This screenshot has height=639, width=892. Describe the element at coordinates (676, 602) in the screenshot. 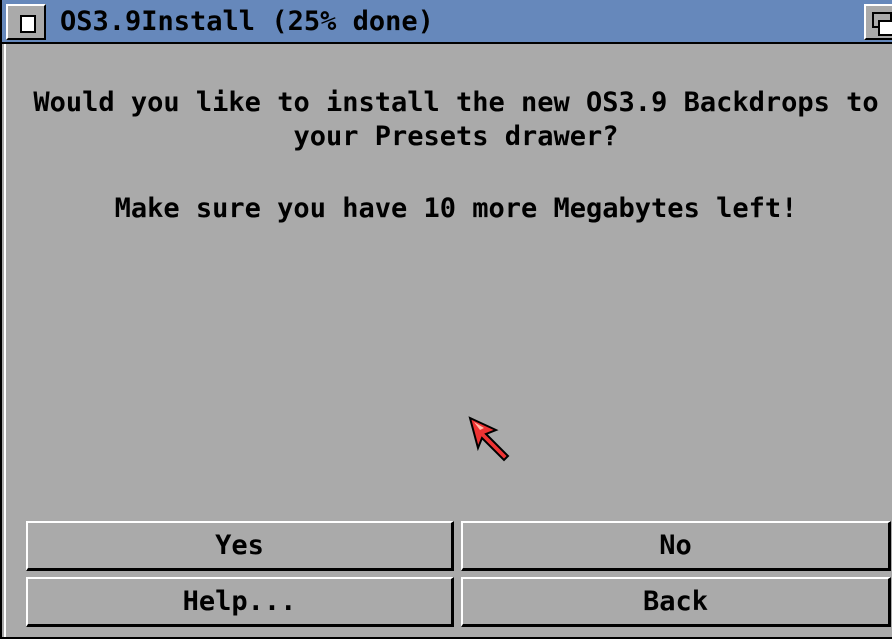

I see `back-button: Back` at that location.